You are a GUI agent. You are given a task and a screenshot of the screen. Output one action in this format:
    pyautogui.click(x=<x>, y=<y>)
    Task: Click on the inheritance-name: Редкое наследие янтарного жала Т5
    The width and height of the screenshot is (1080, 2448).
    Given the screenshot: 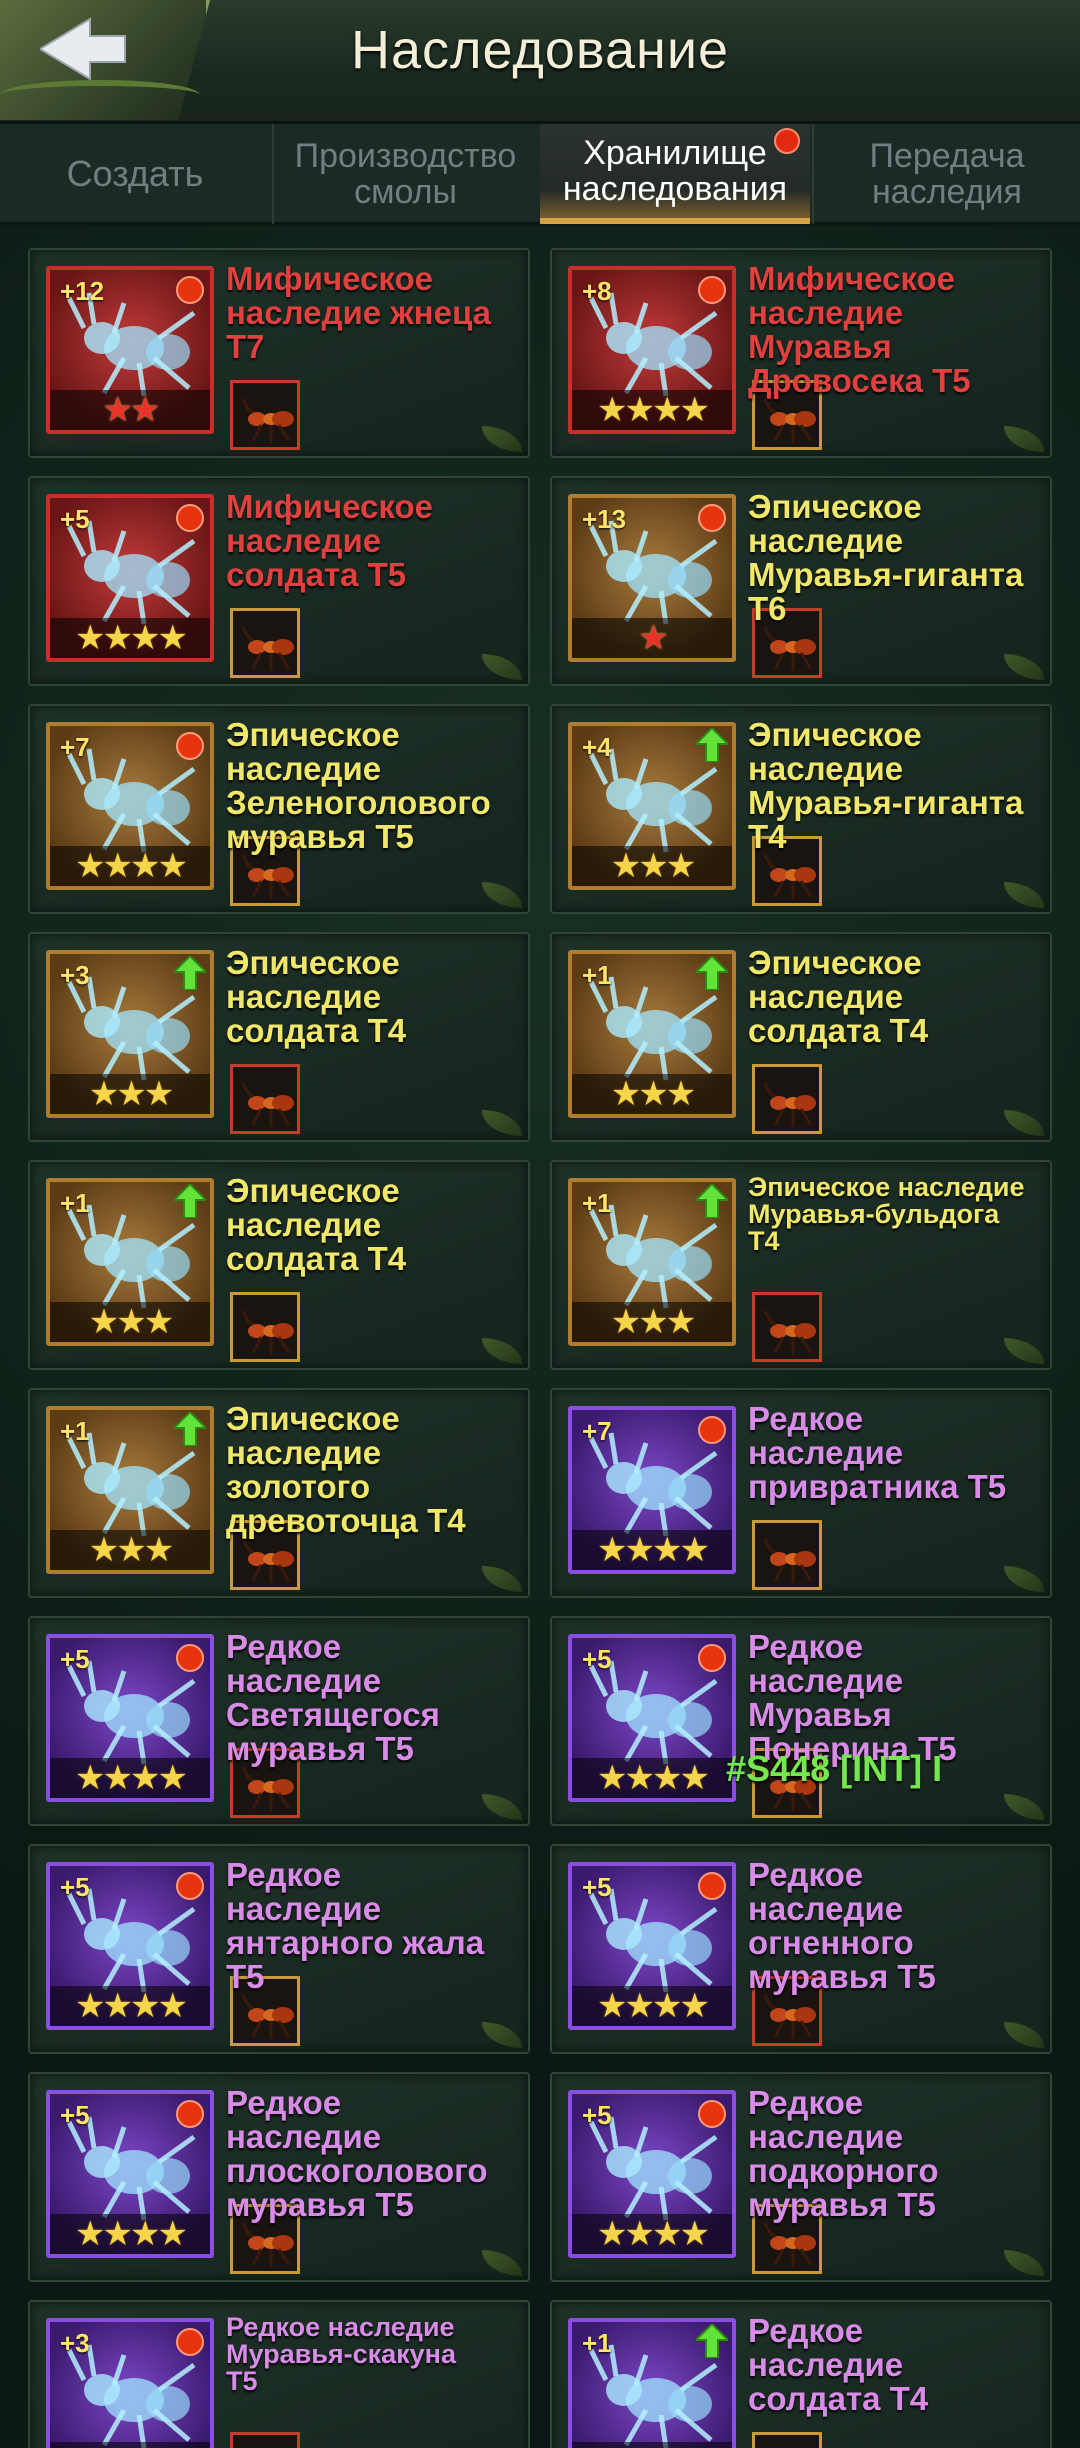 What is the action you would take?
    pyautogui.click(x=355, y=1925)
    